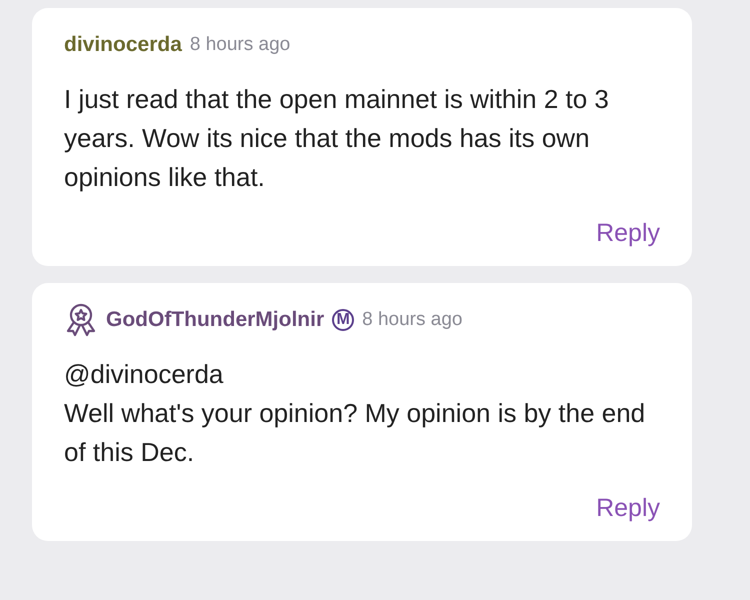 The width and height of the screenshot is (750, 600). Describe the element at coordinates (337, 138) in the screenshot. I see `comment-text: I just read that the open mainnet is within 2 to 3 years. Wow its nice that the mods has its own opinions like that.` at that location.